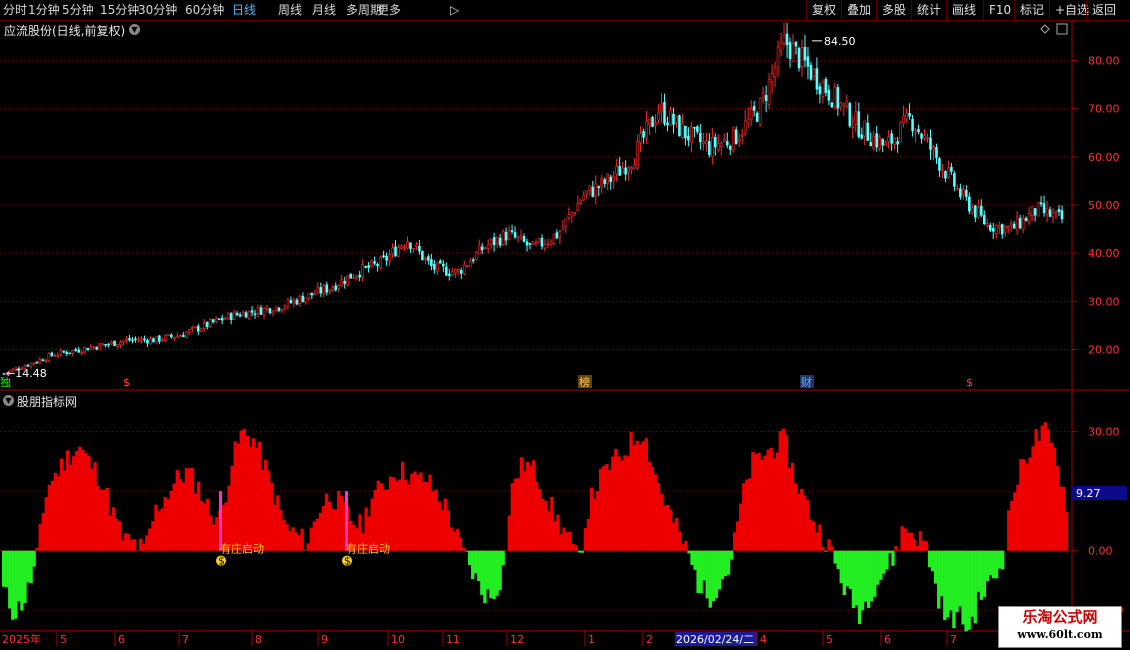 Image resolution: width=1130 pixels, height=650 pixels. I want to click on price-tick-label: 40.00, so click(1104, 253).